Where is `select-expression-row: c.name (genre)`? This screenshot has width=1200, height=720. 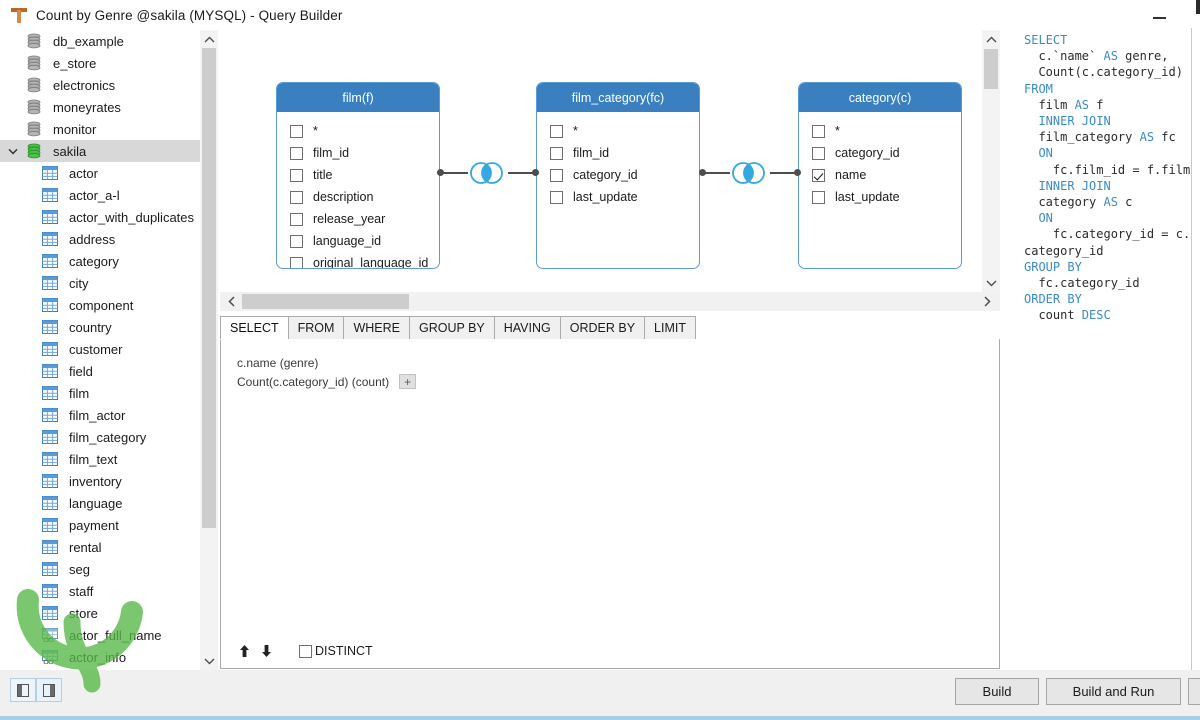
select-expression-row: c.name (genre) is located at coordinates (618, 362).